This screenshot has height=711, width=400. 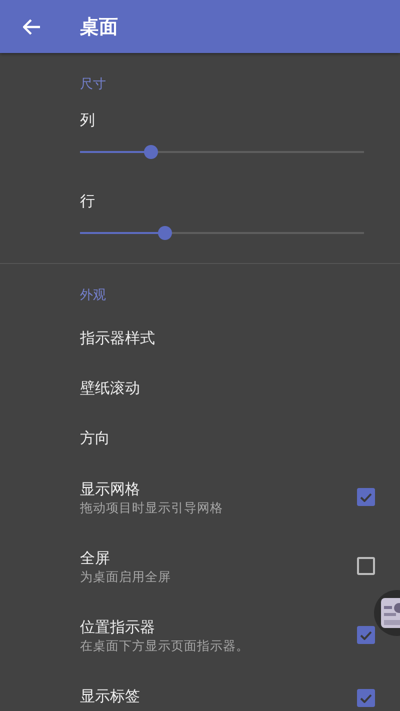 What do you see at coordinates (117, 627) in the screenshot?
I see `setting-title: 位置指示器` at bounding box center [117, 627].